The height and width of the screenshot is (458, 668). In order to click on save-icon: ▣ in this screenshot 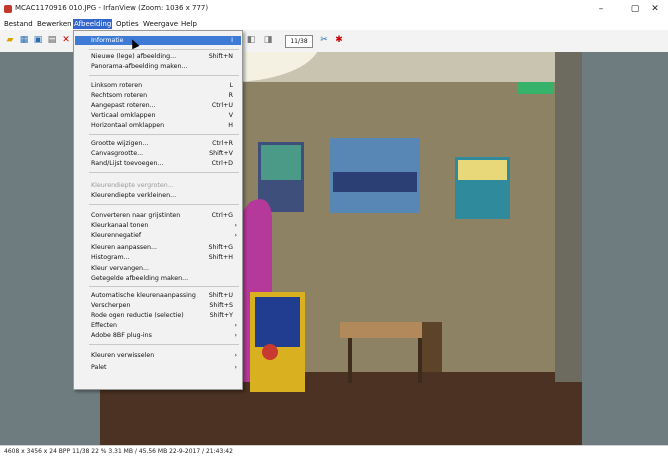, I will do `click(38, 40)`.